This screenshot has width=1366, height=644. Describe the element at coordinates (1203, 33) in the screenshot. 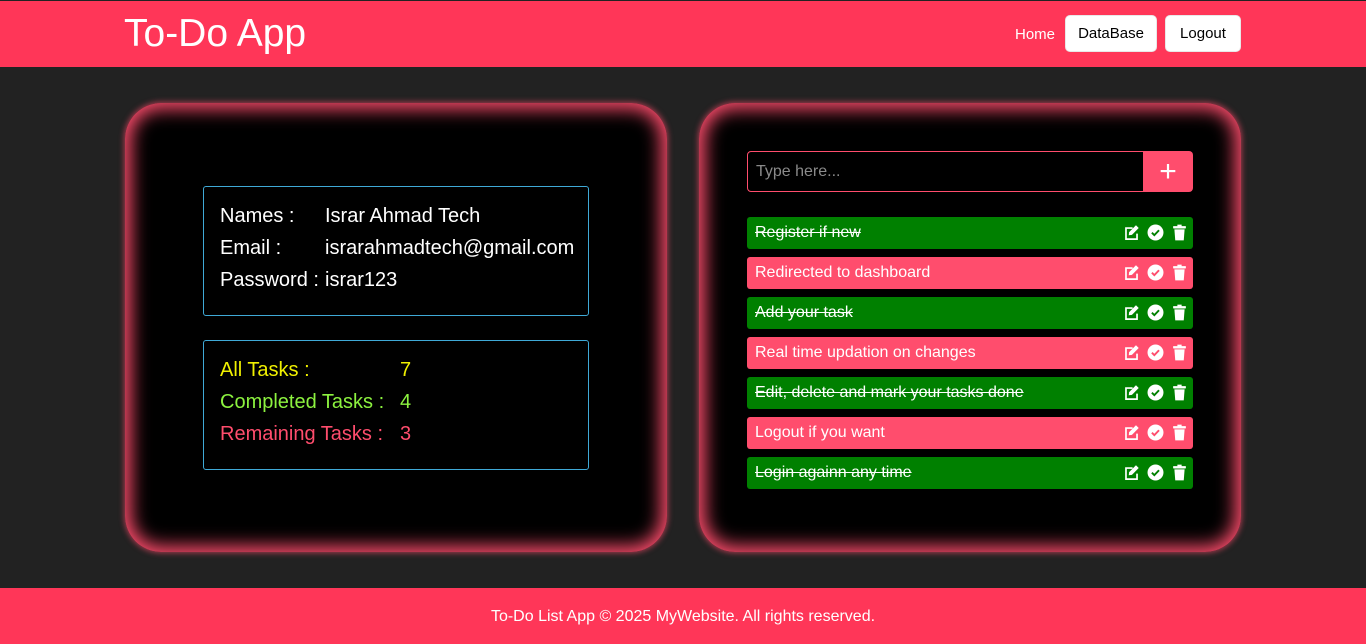

I see `logout-button: Logout` at that location.